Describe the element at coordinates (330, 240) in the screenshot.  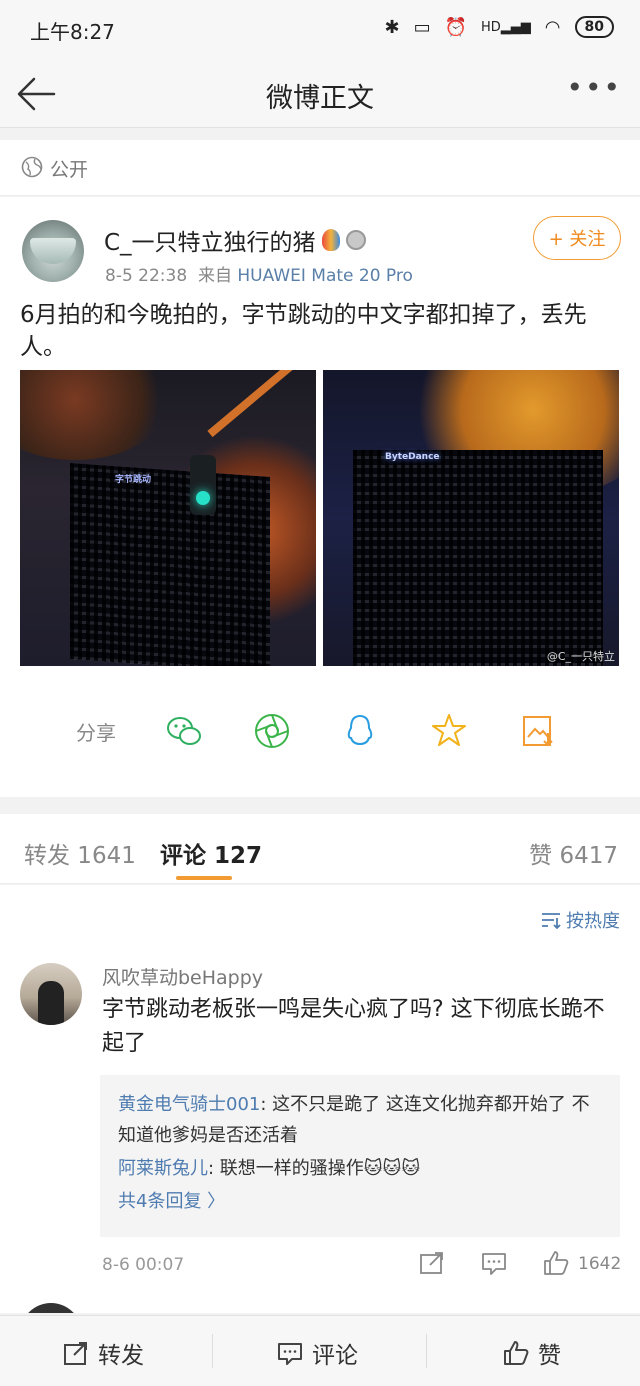
I see `balloon-badge-icon` at that location.